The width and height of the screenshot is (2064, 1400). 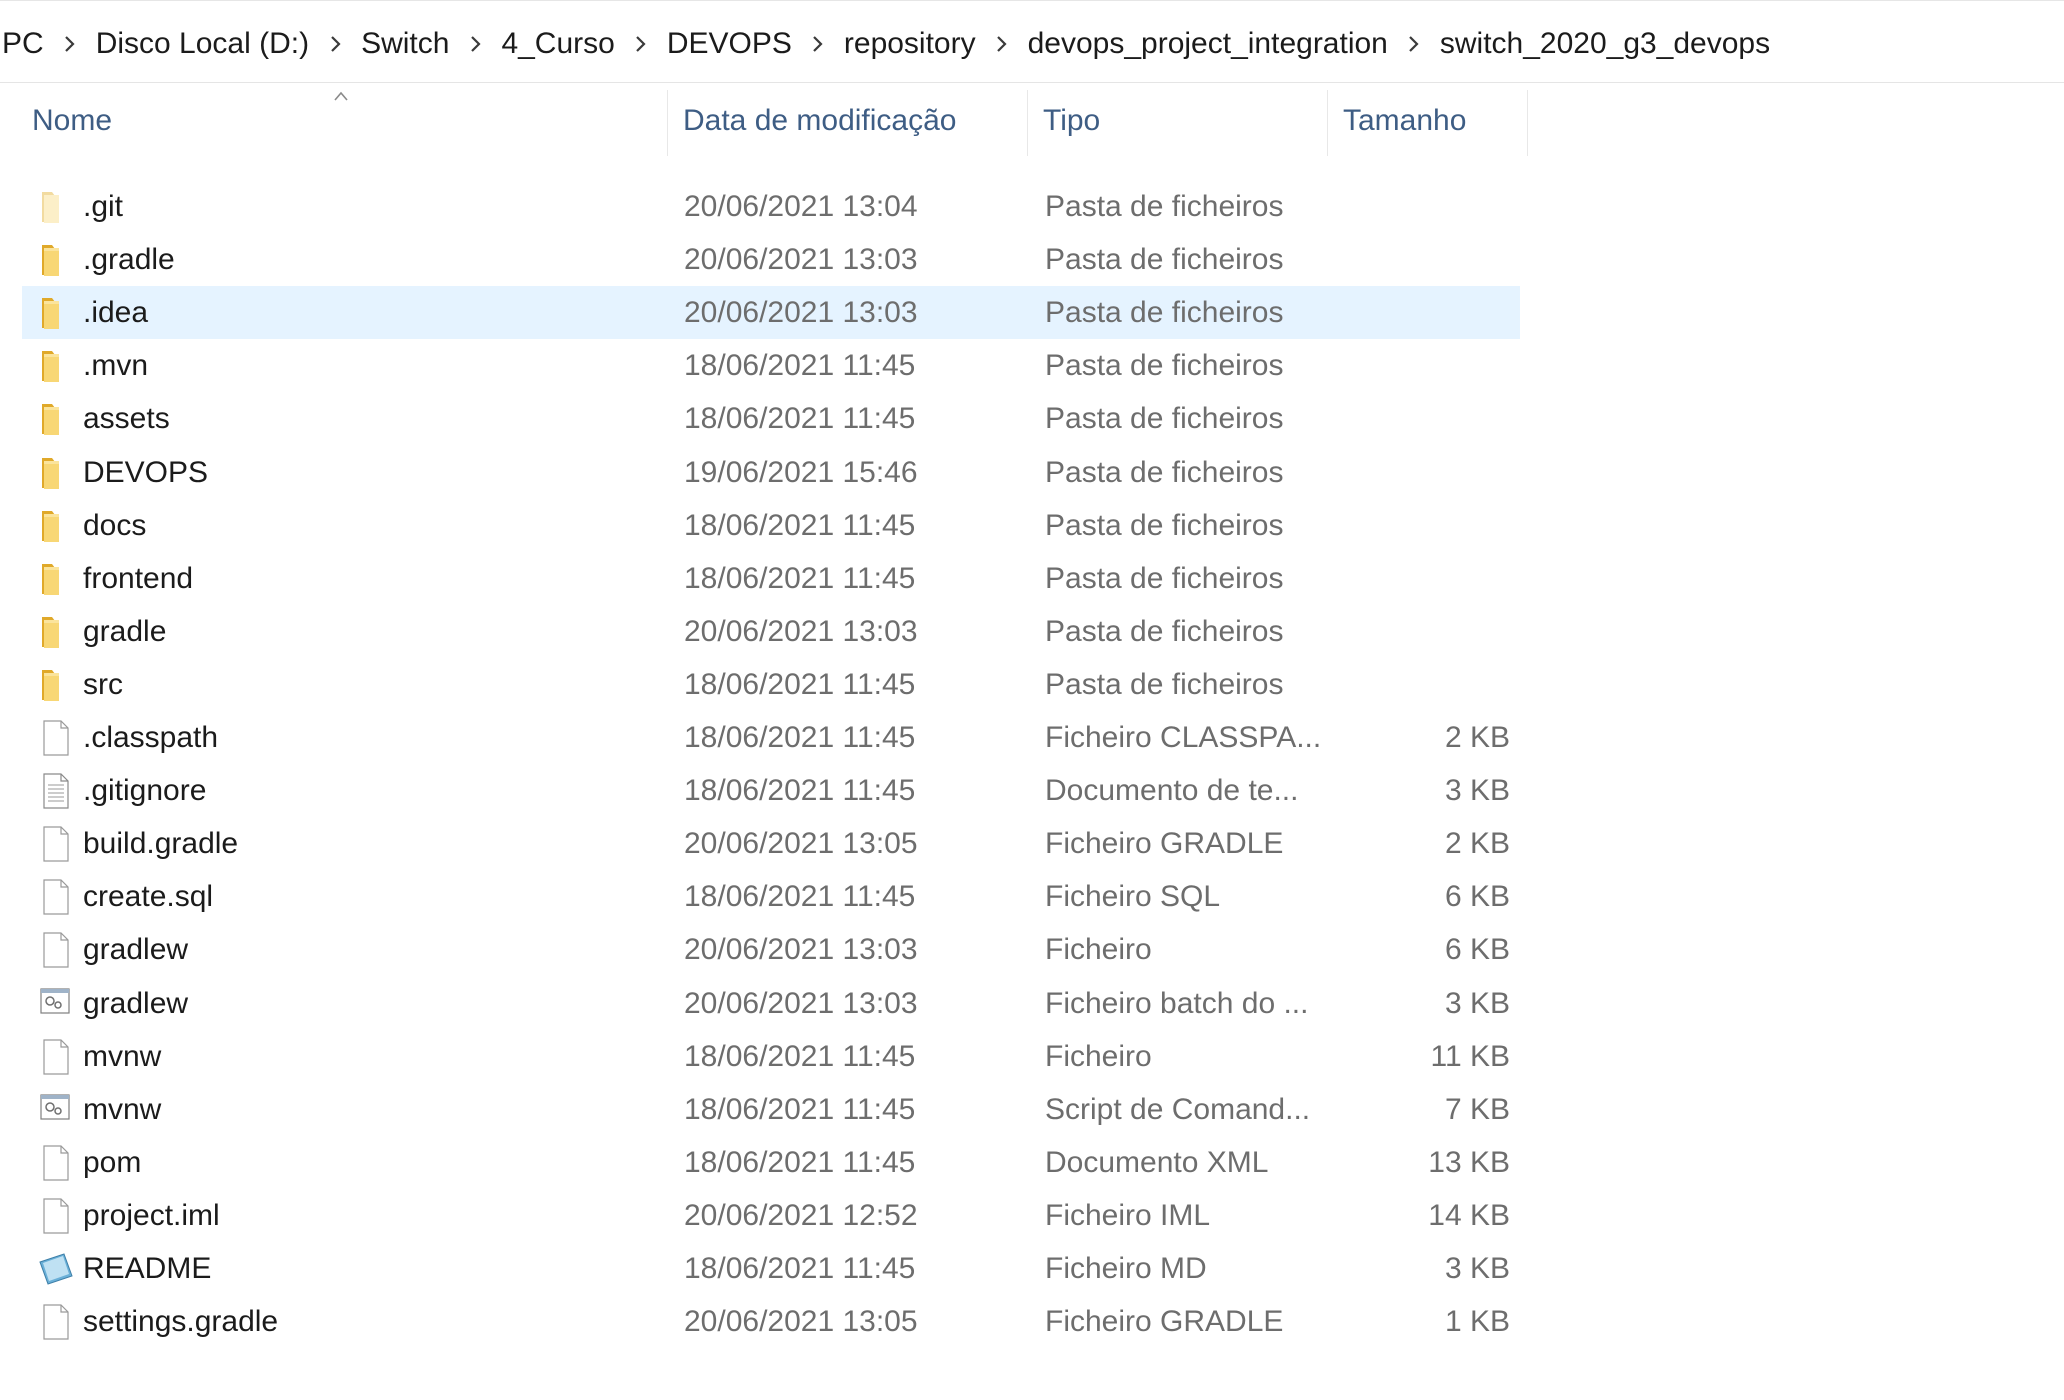 What do you see at coordinates (125, 631) in the screenshot?
I see `file-name: gradle` at bounding box center [125, 631].